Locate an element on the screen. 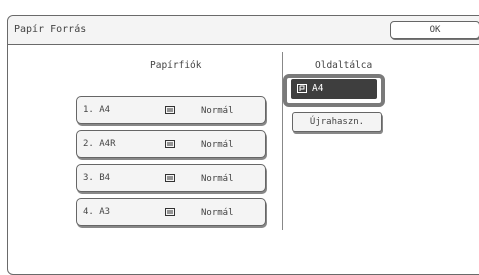 The image size is (479, 275). tray-button-3: 3. B4 Normál is located at coordinates (171, 178).